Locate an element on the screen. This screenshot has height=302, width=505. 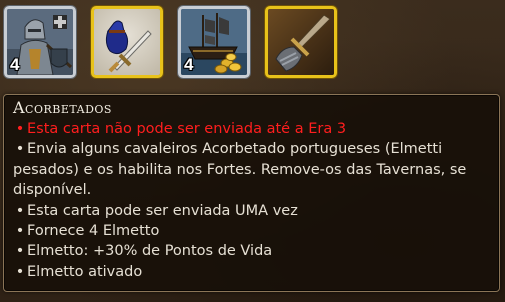
money-bag-card is located at coordinates (127, 42).